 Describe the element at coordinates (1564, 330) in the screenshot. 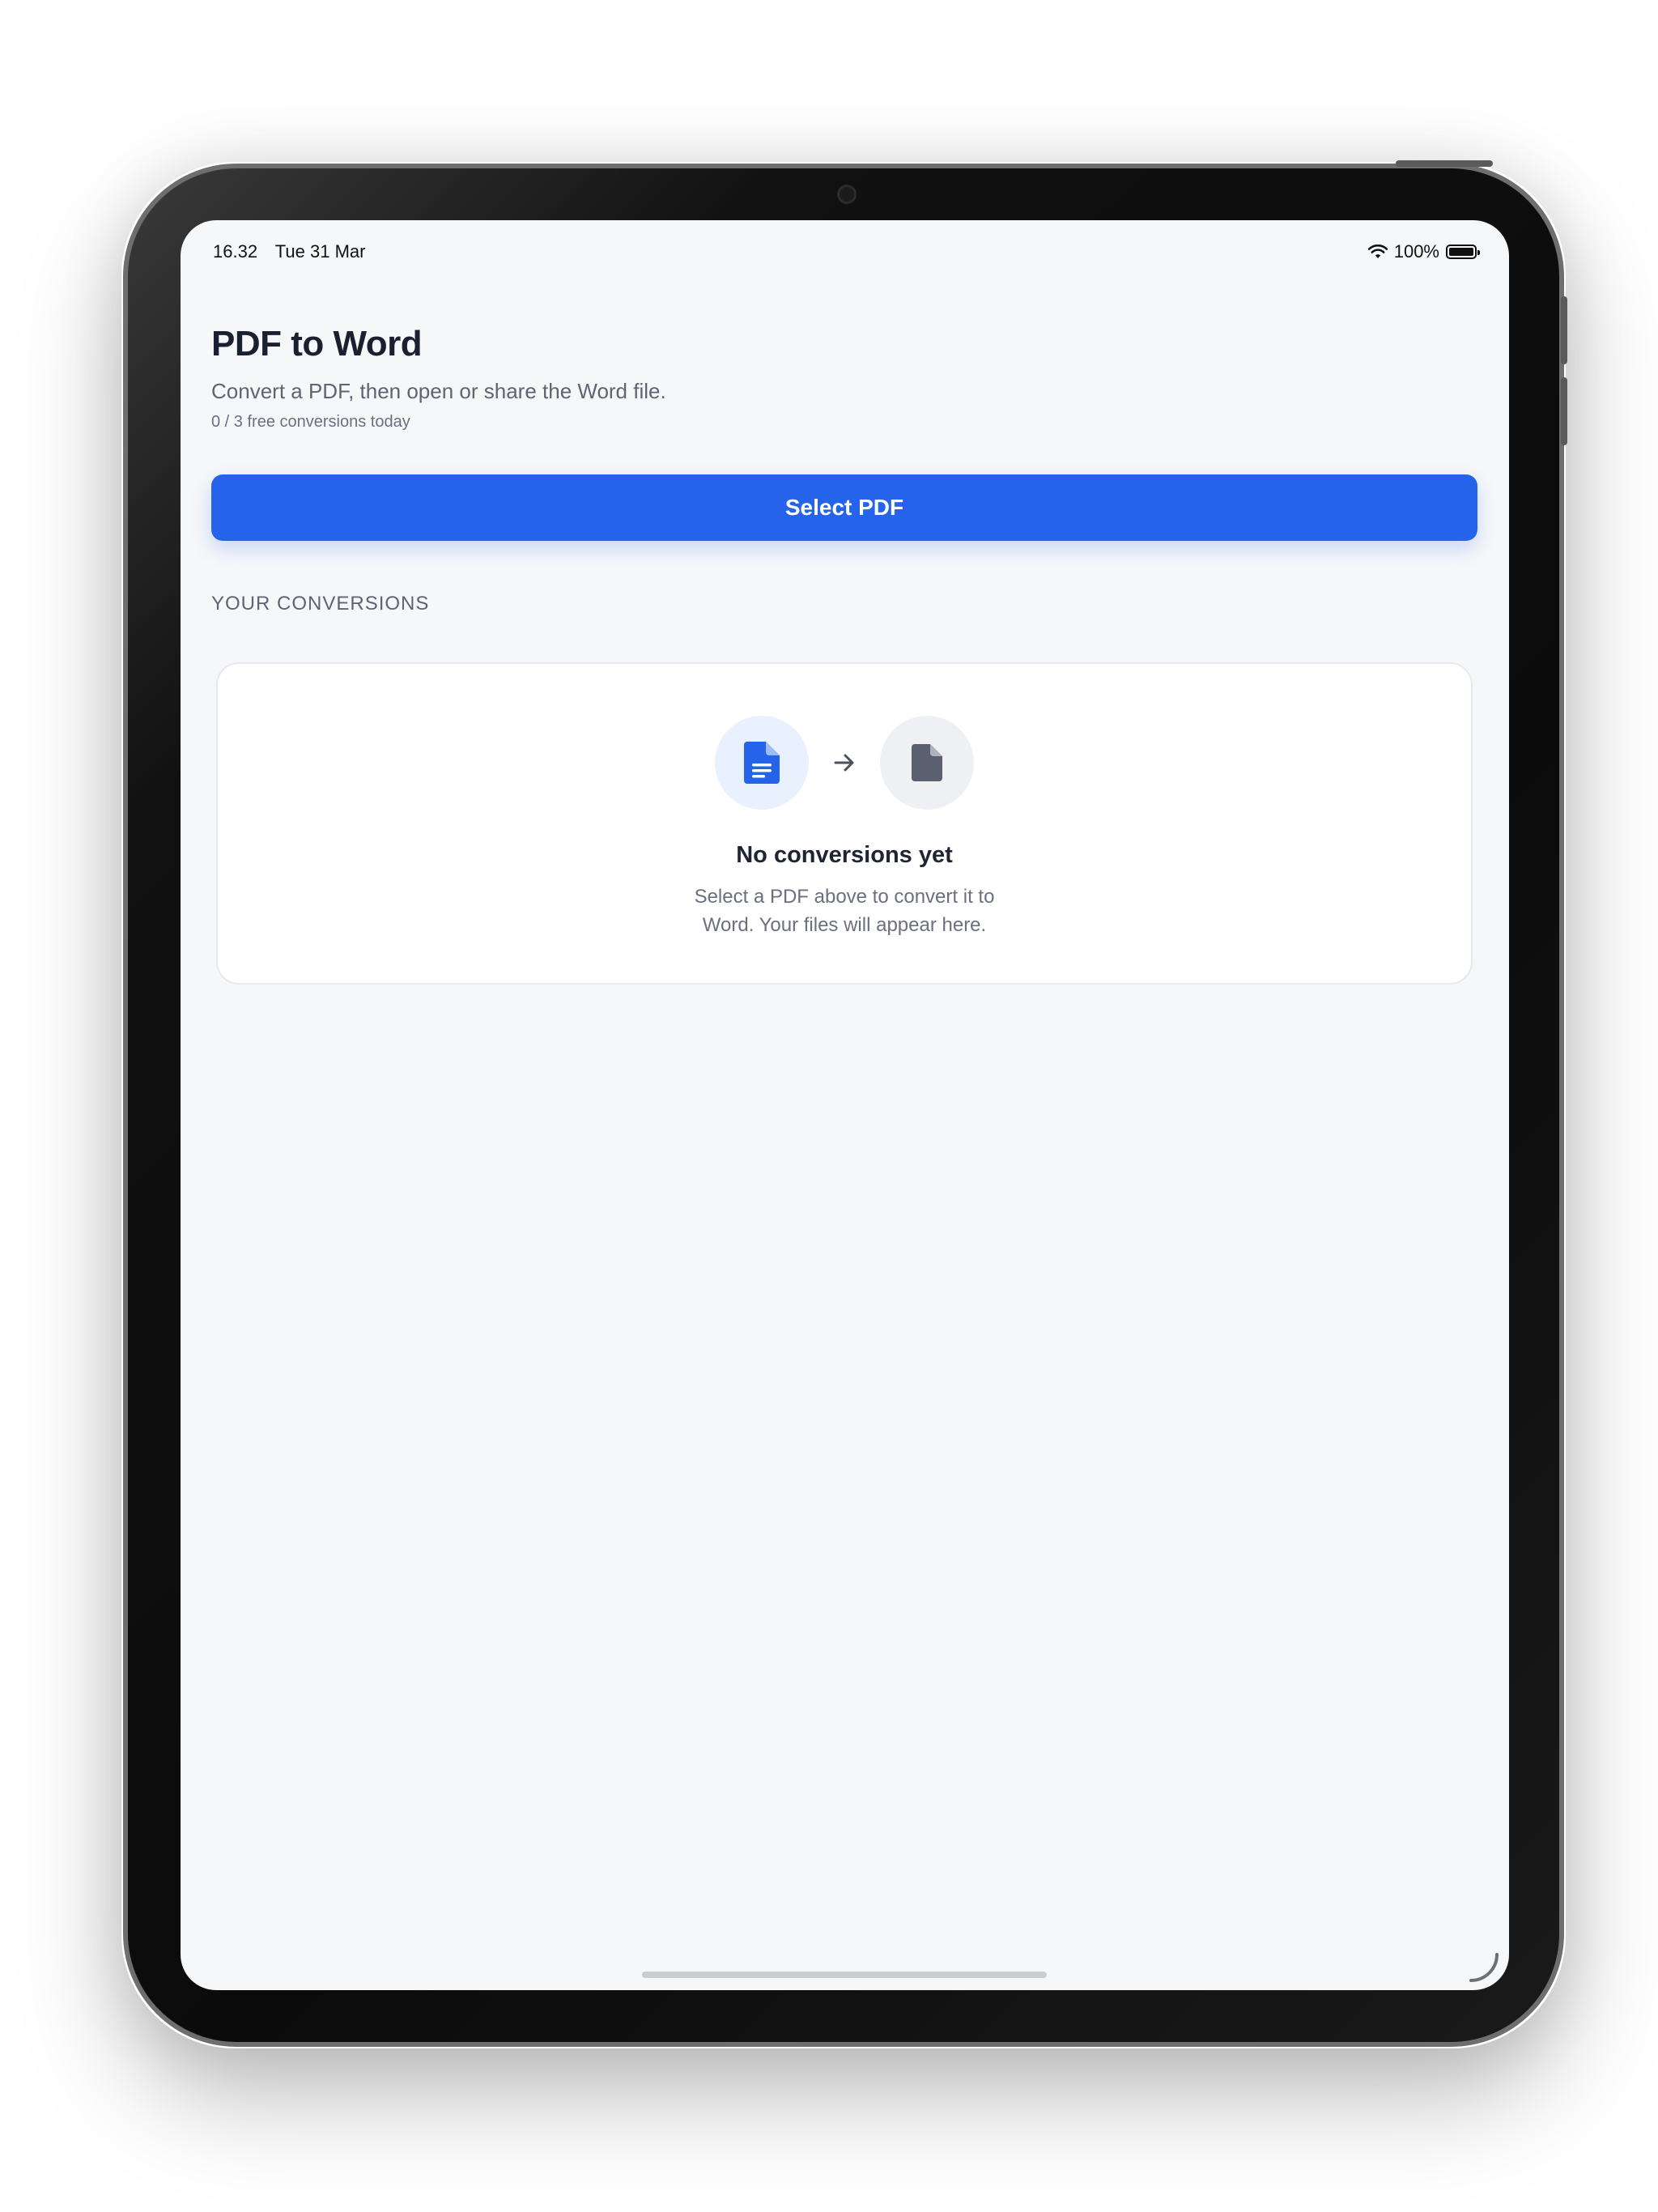

I see `volume-up-button` at that location.